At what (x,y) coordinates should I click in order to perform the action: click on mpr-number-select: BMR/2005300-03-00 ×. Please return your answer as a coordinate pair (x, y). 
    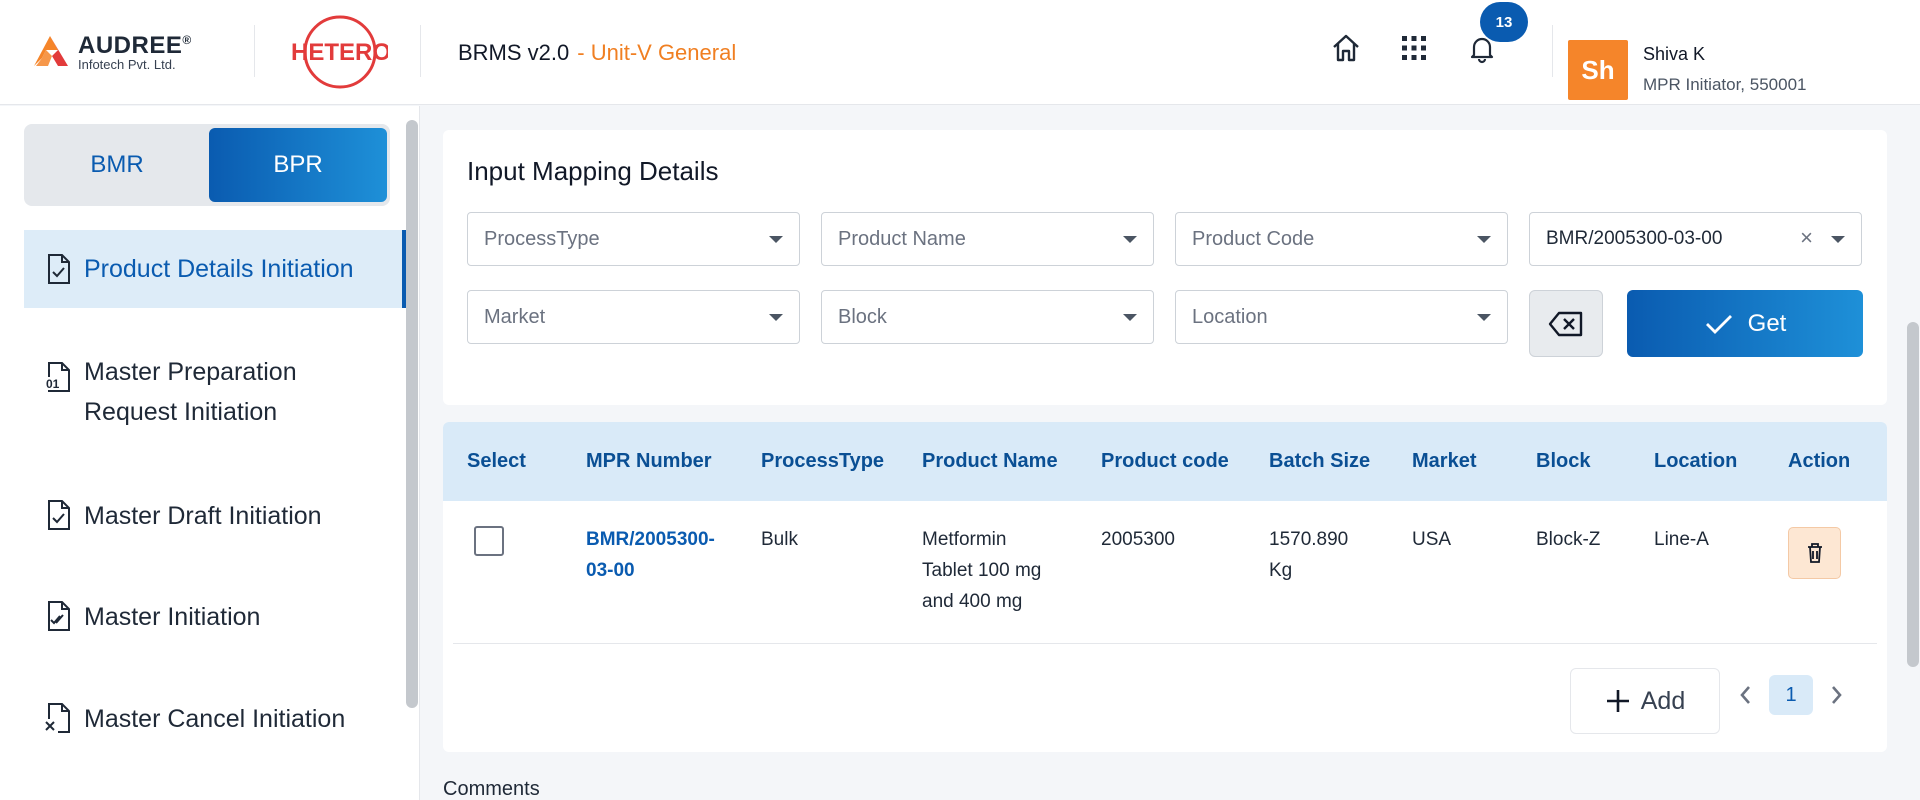
    Looking at the image, I should click on (1695, 239).